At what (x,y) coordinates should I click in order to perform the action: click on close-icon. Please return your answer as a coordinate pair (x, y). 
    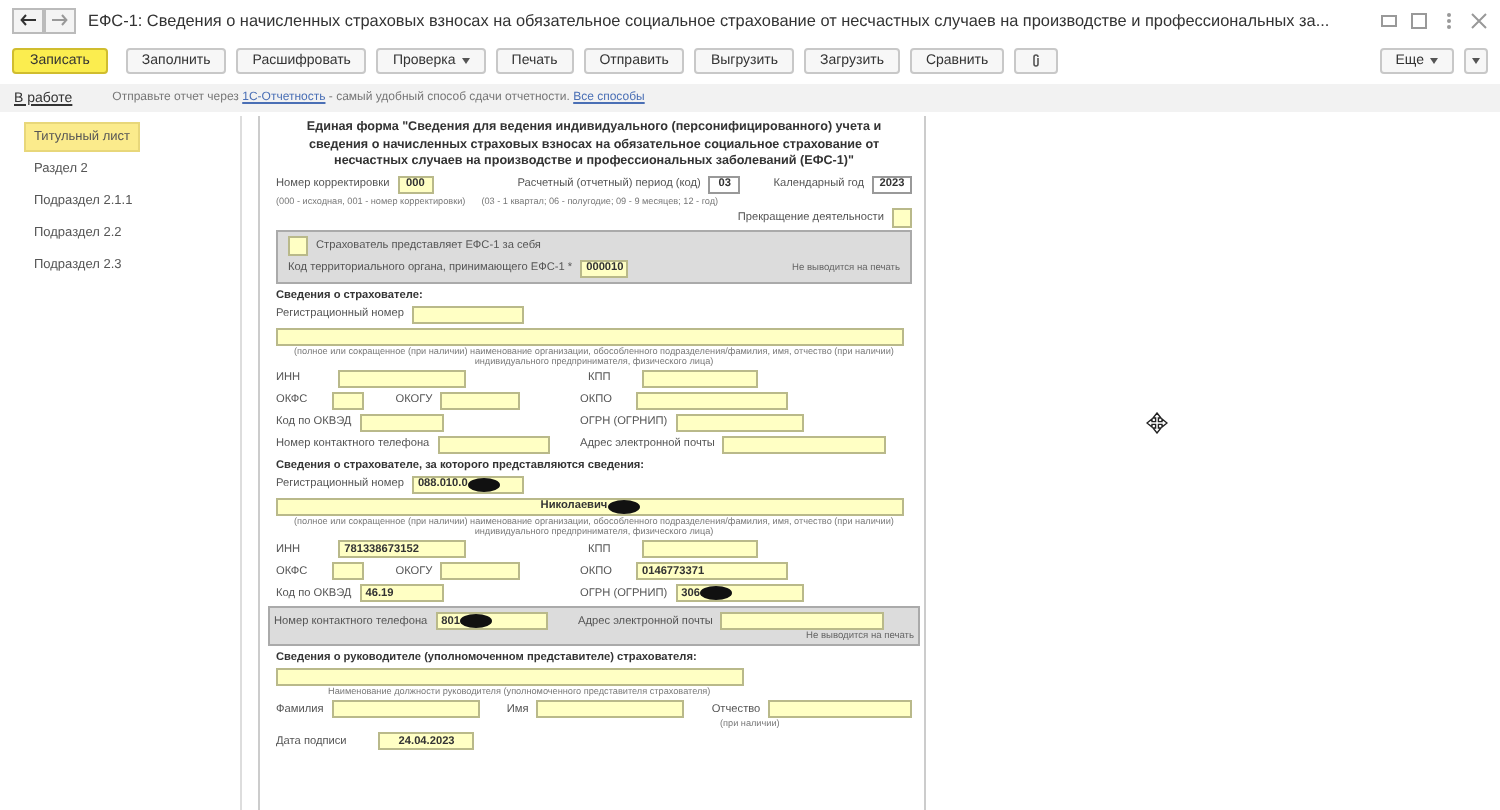
    Looking at the image, I should click on (1479, 20).